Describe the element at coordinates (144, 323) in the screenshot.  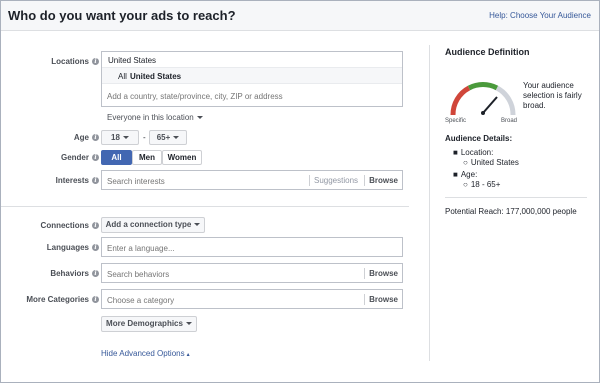
I see `more-demographics-label: More Demographics` at that location.